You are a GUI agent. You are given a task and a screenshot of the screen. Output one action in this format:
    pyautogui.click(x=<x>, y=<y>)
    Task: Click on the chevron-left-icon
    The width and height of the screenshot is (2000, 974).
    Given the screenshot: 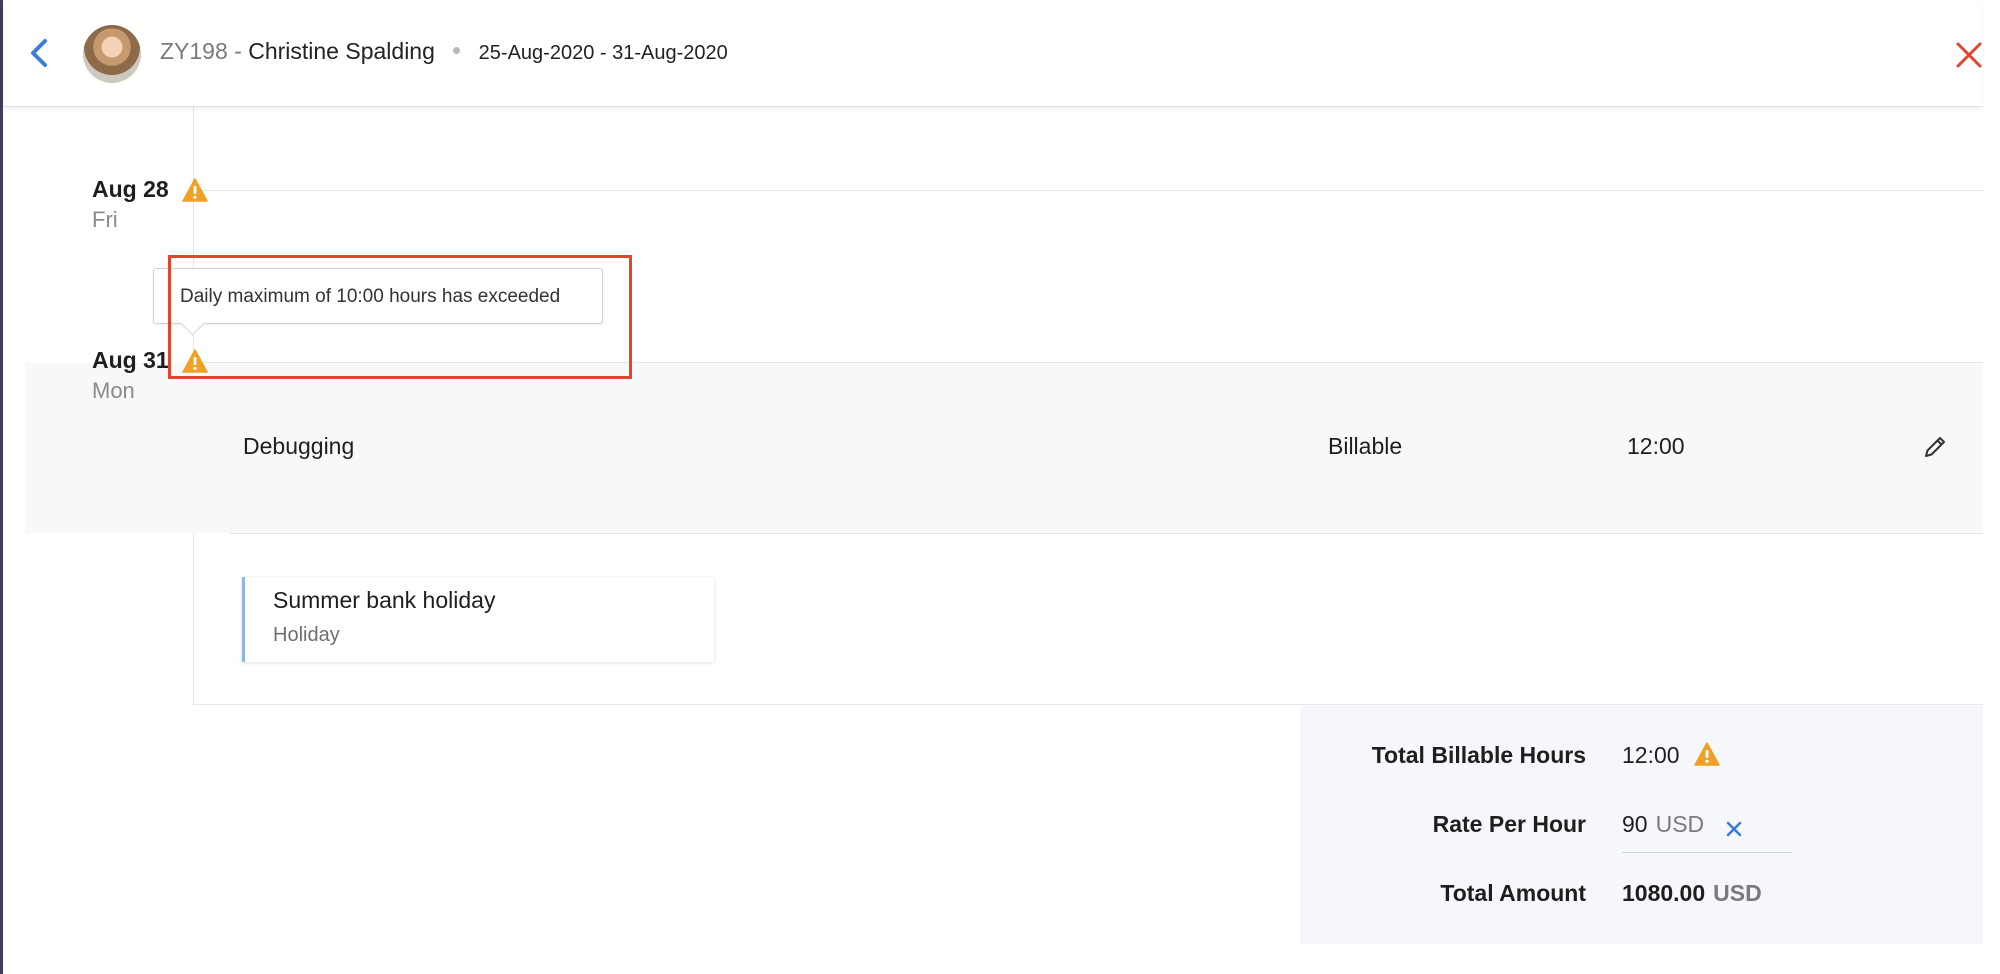 What is the action you would take?
    pyautogui.click(x=39, y=53)
    